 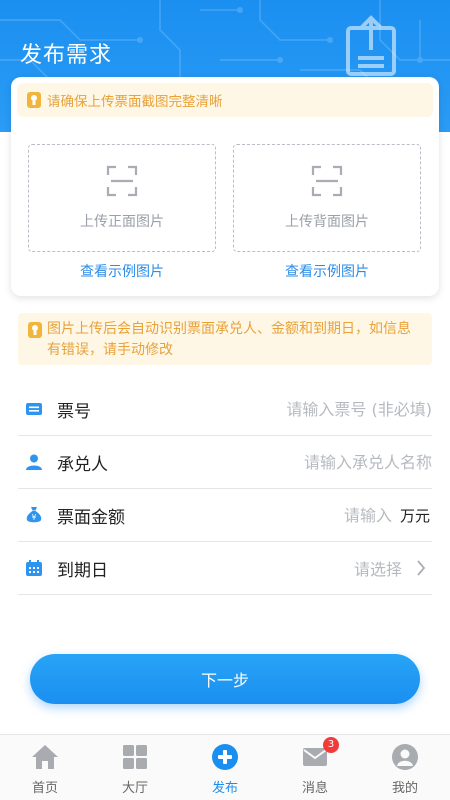 What do you see at coordinates (135, 757) in the screenshot?
I see `grid-icon` at bounding box center [135, 757].